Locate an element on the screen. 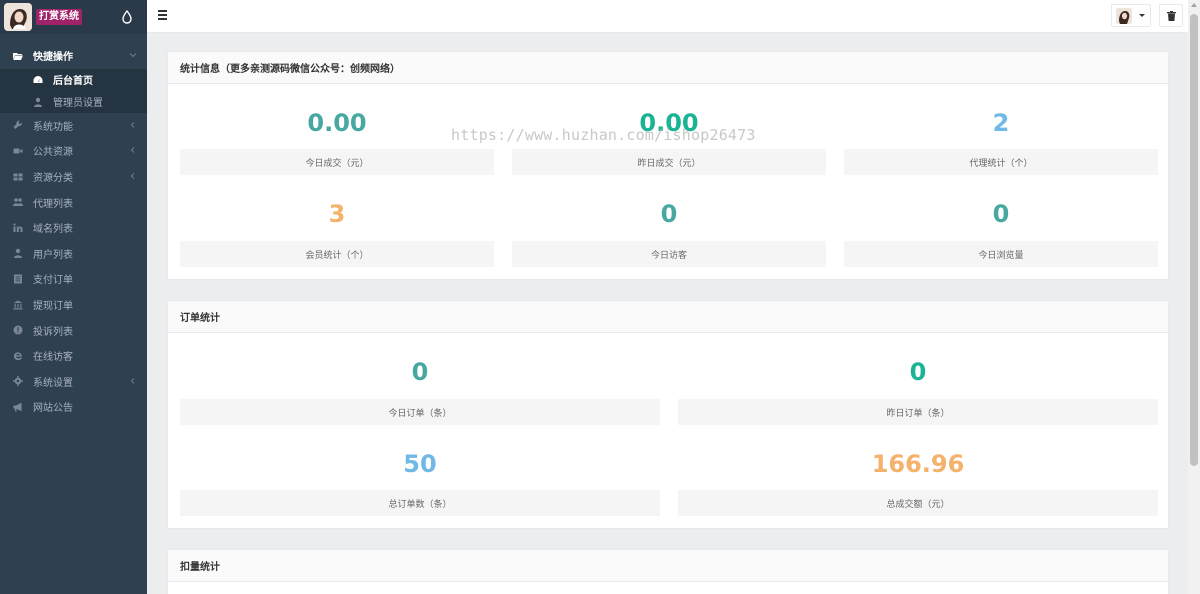  menu-toggle-icon is located at coordinates (162, 15).